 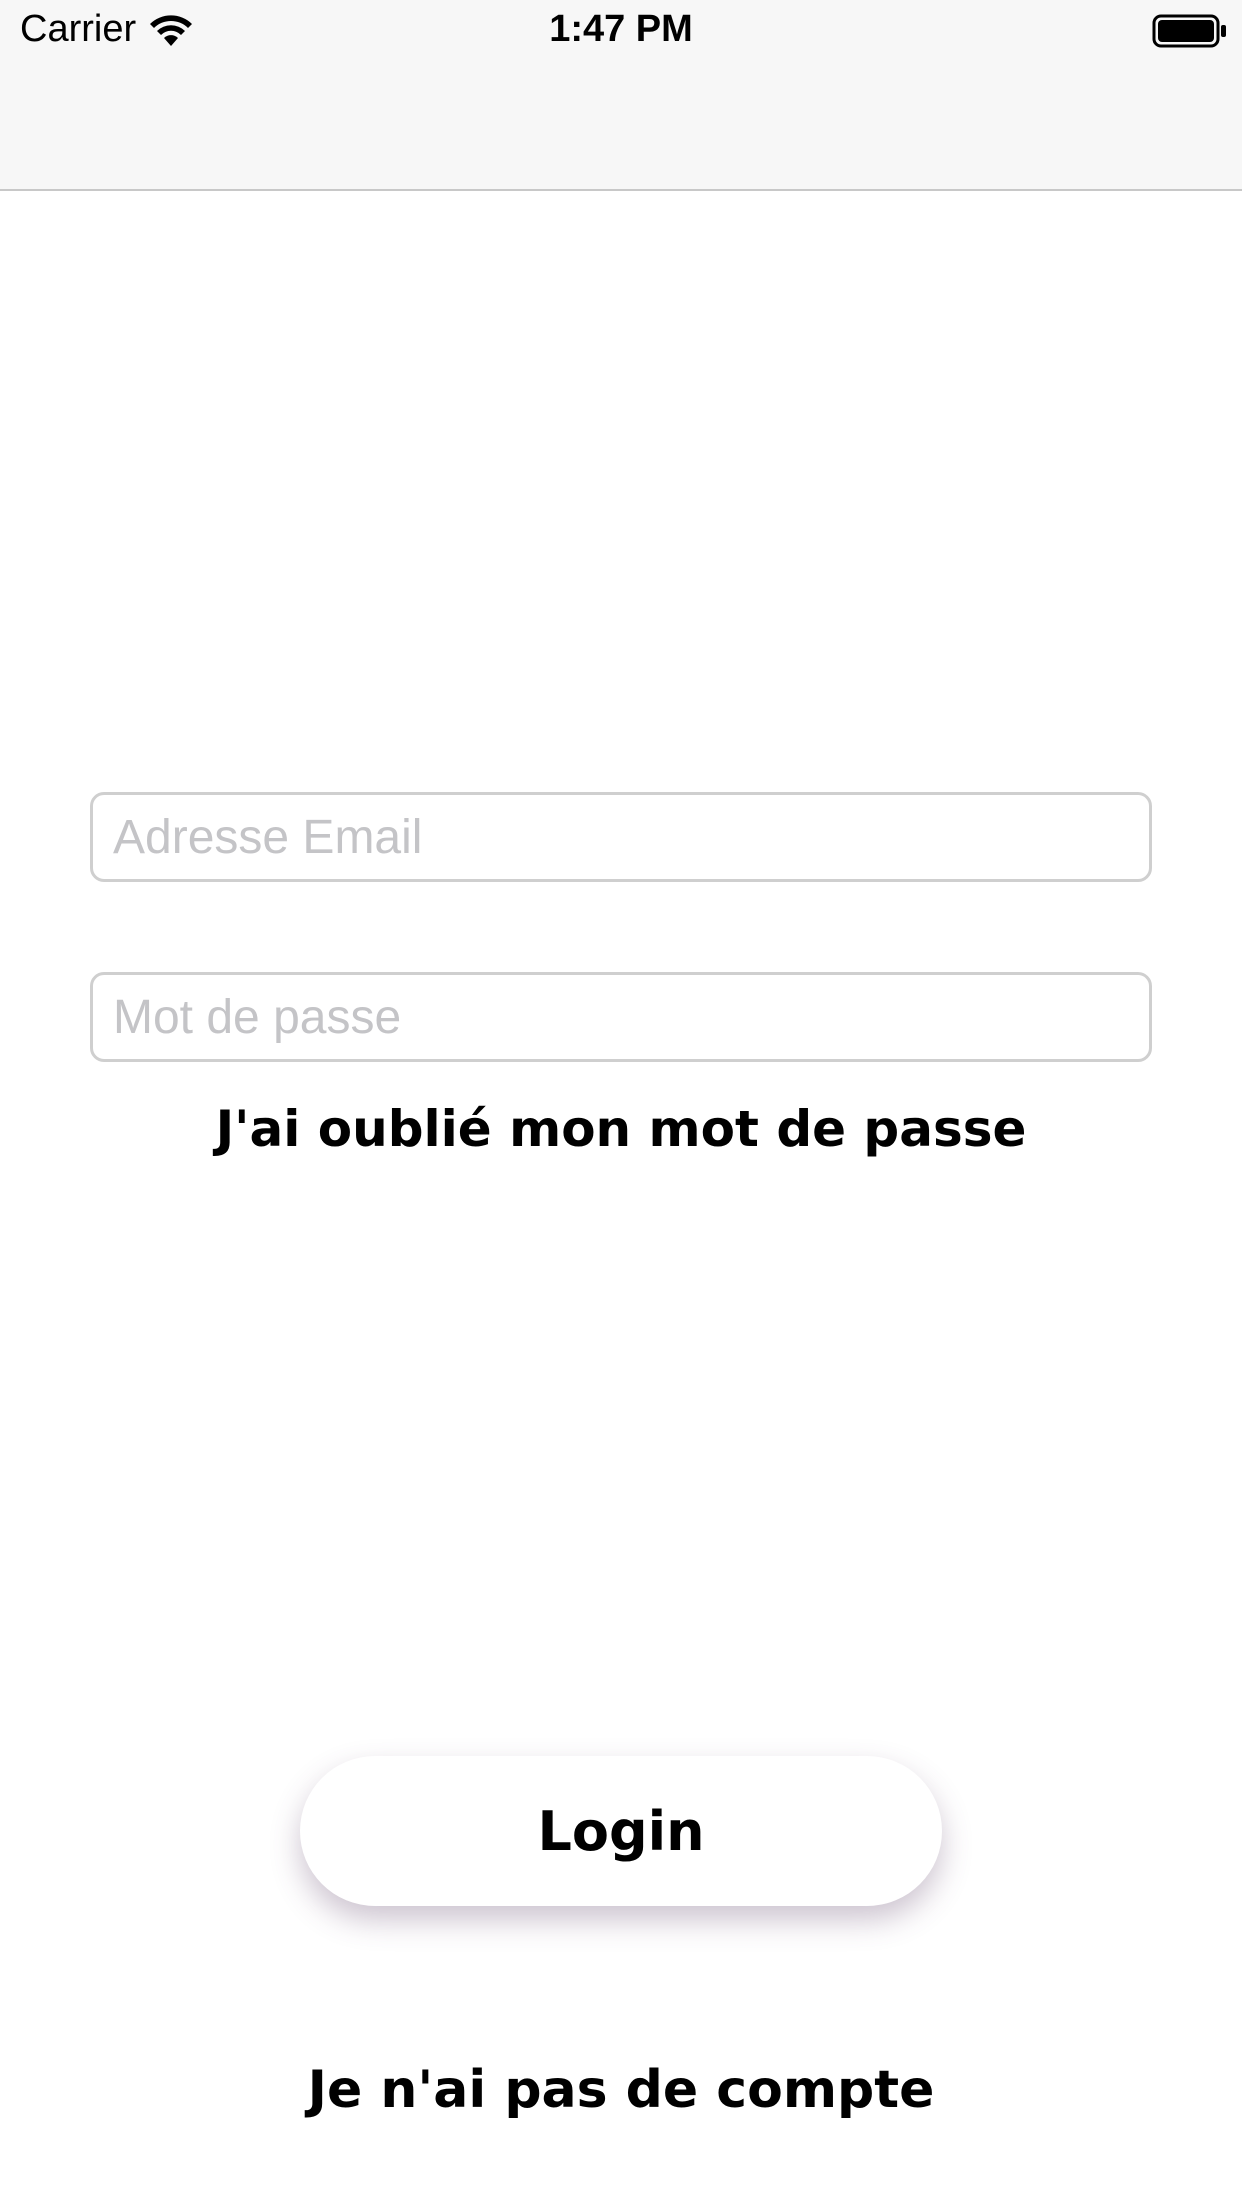 I want to click on battery-icon, so click(x=1189, y=31).